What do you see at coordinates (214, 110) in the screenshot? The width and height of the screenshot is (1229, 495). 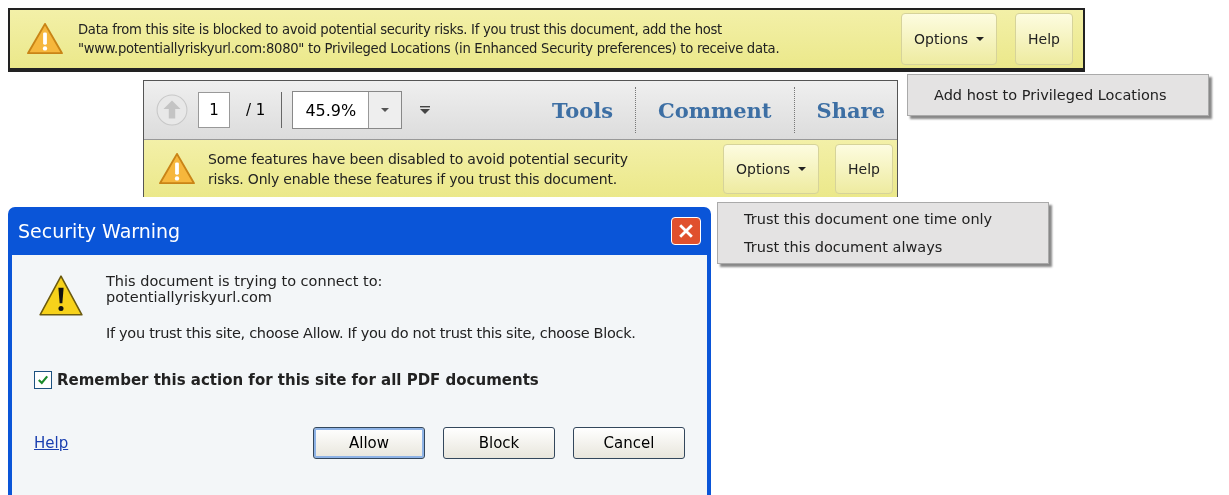 I see `page-field: 1` at bounding box center [214, 110].